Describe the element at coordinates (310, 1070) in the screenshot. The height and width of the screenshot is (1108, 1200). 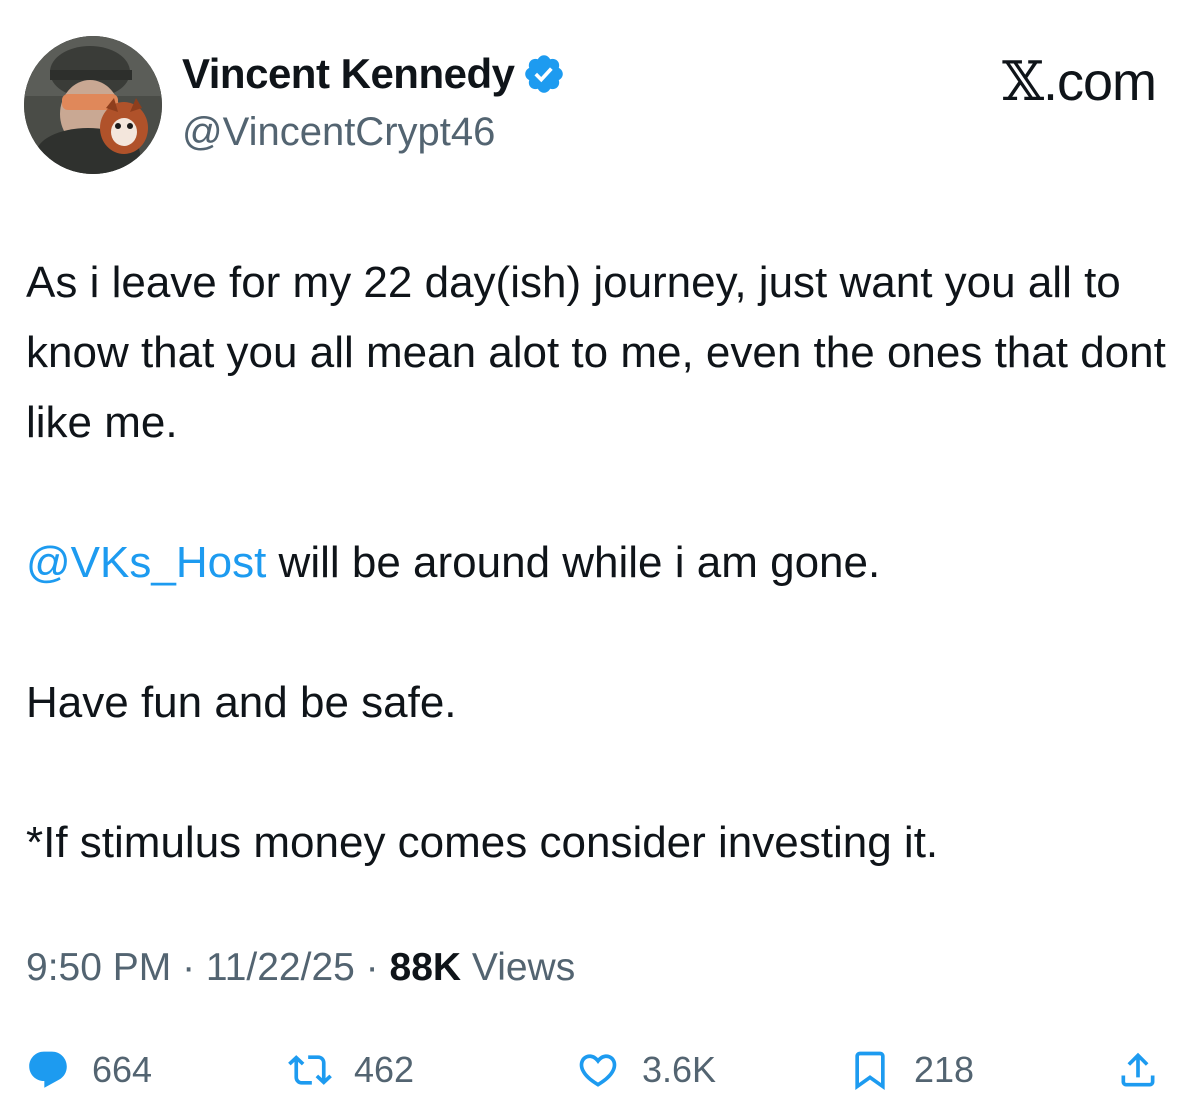
I see `repost-icon` at that location.